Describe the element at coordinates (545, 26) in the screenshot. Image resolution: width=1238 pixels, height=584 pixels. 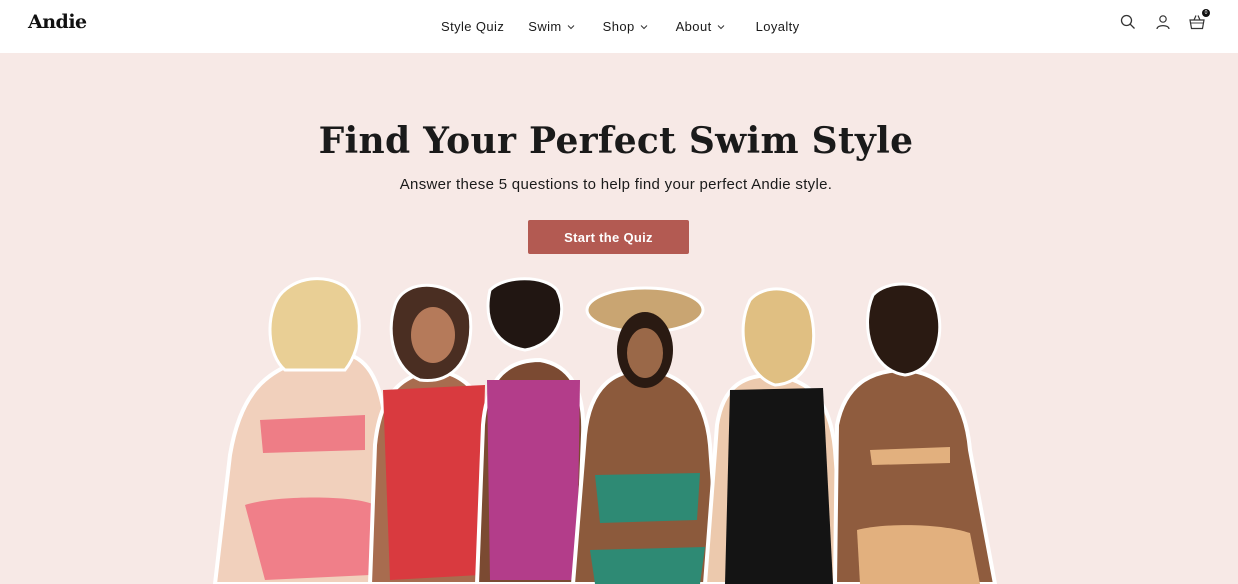
I see `nav-item-label: Swim` at that location.